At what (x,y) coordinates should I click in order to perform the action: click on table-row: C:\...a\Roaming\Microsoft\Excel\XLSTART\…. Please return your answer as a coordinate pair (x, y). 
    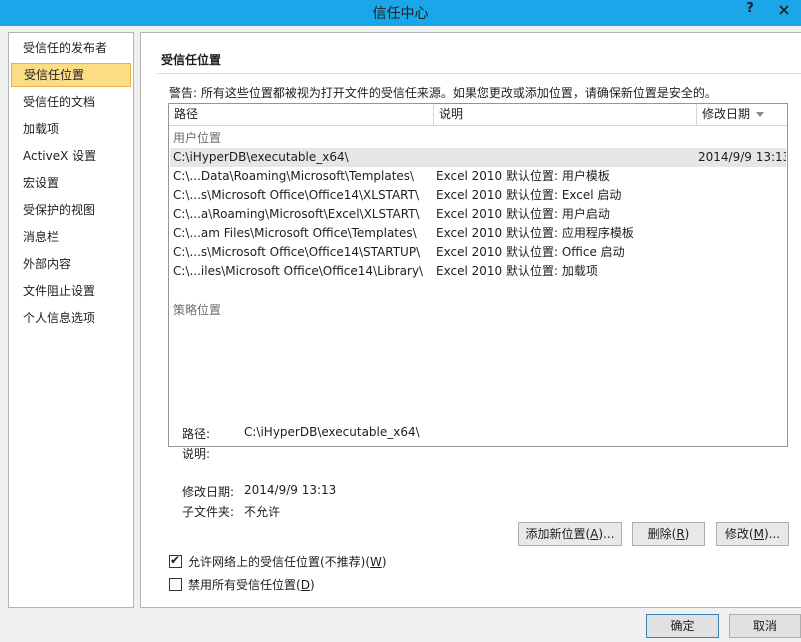
    Looking at the image, I should click on (478, 214).